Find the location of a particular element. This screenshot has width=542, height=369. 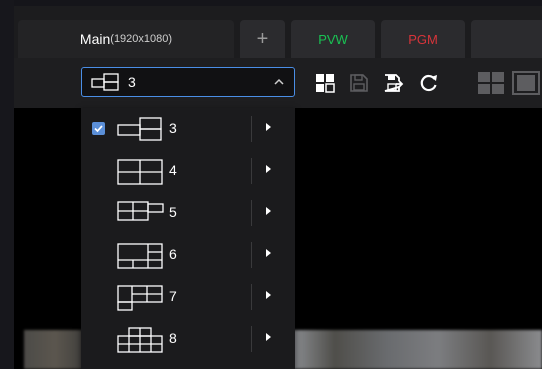

layout-6-icon is located at coordinates (140, 256).